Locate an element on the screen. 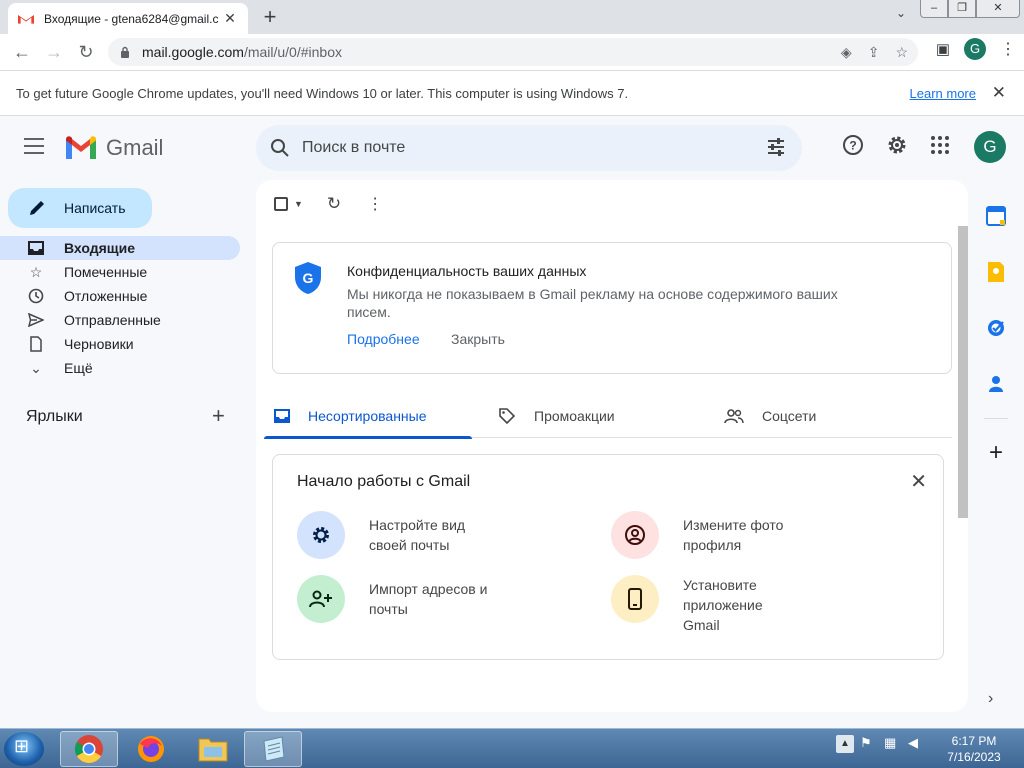  phone-icon is located at coordinates (635, 599).